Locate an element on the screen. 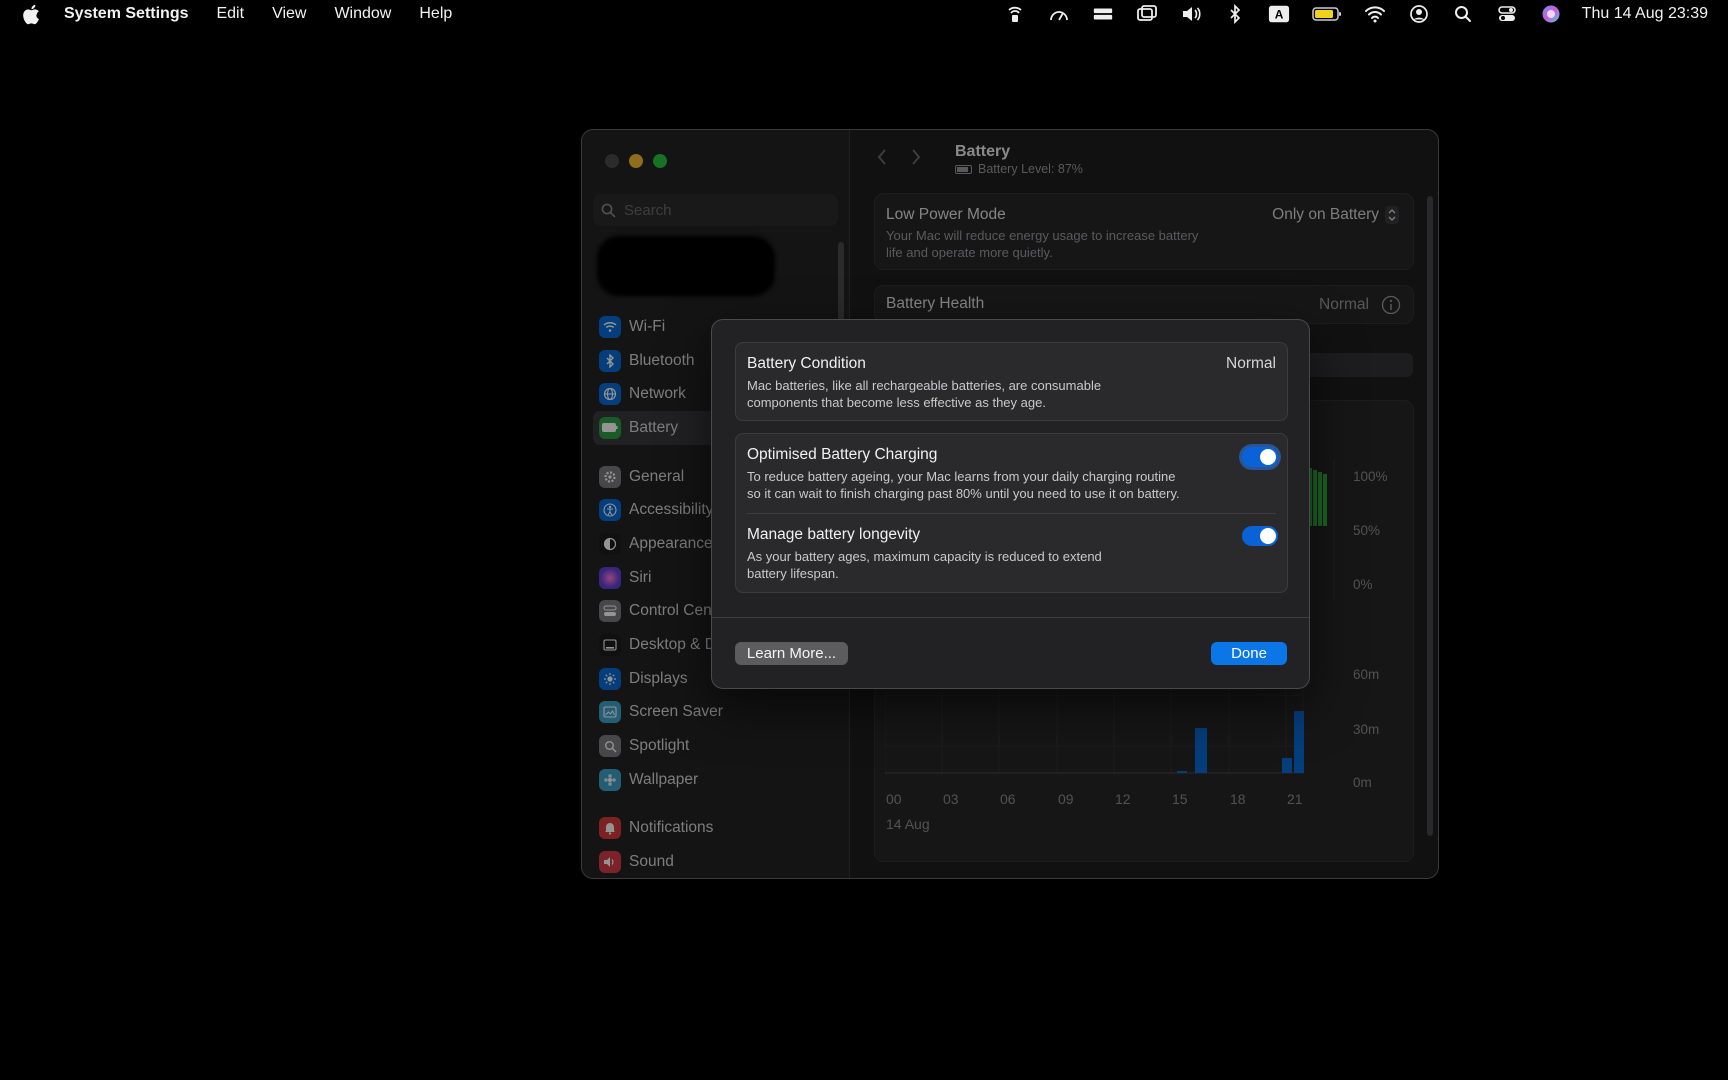  input-source-icon: A is located at coordinates (1279, 14).